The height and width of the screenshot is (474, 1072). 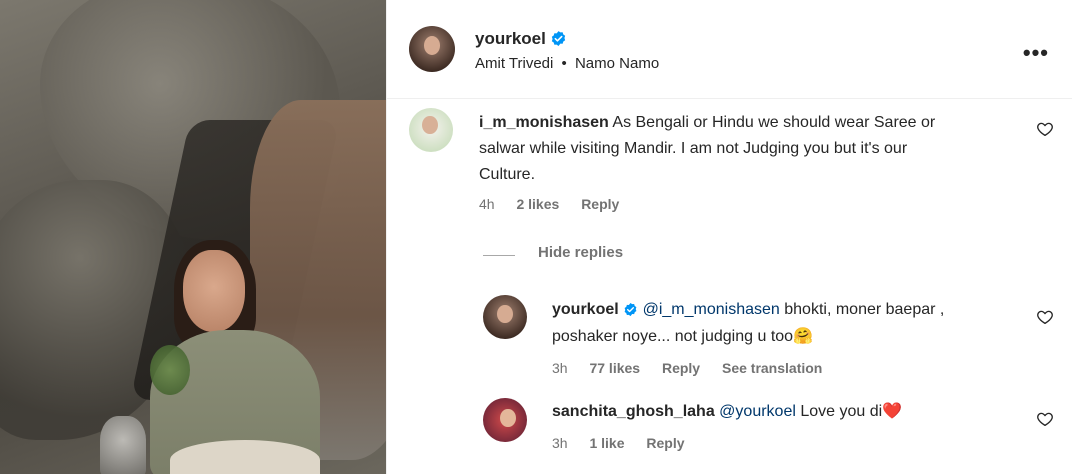 What do you see at coordinates (759, 204) in the screenshot?
I see `comment-meta: 4h 2 likes Reply` at bounding box center [759, 204].